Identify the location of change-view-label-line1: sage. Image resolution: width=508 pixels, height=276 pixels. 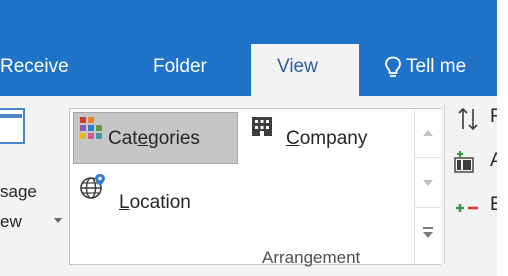
(18, 192).